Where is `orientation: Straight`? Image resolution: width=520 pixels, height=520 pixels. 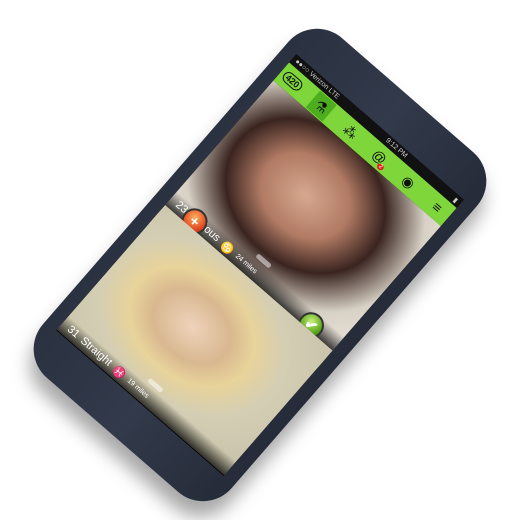 orientation: Straight is located at coordinates (96, 351).